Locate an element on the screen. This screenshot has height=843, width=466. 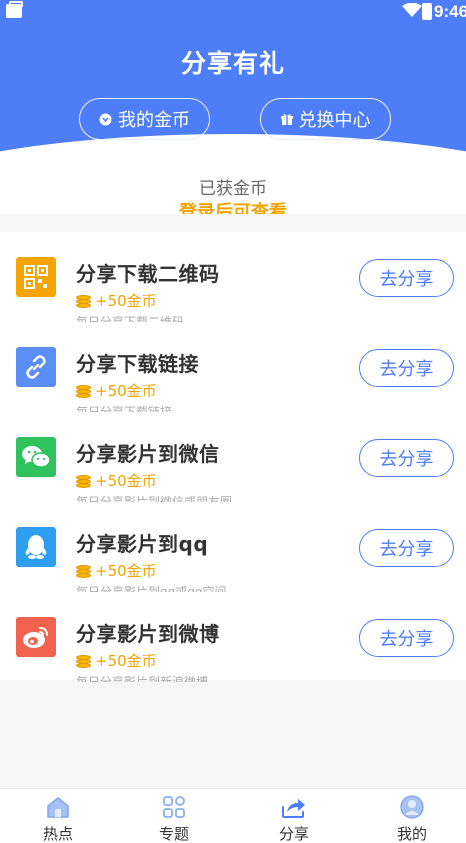
coins-summary: 已获金币 登录后可查看 is located at coordinates (233, 187).